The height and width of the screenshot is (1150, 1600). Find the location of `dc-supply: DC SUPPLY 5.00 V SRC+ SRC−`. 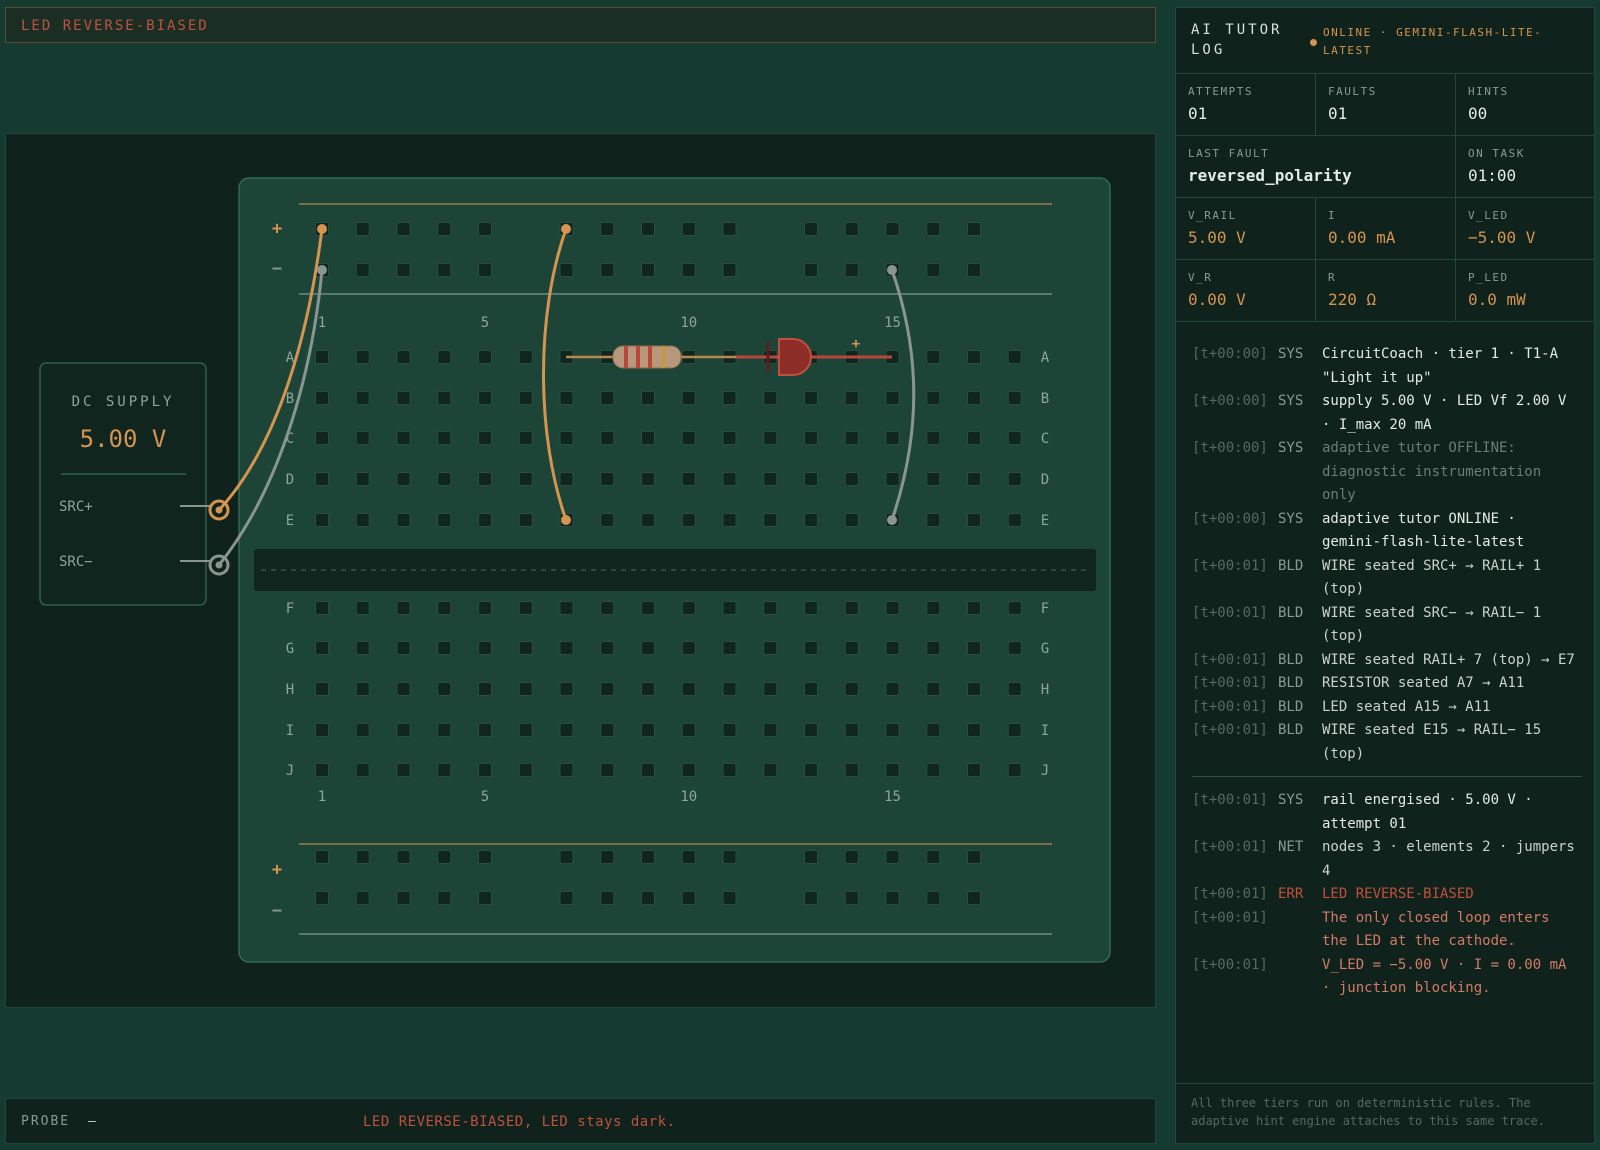

dc-supply: DC SUPPLY 5.00 V SRC+ SRC− is located at coordinates (125, 484).